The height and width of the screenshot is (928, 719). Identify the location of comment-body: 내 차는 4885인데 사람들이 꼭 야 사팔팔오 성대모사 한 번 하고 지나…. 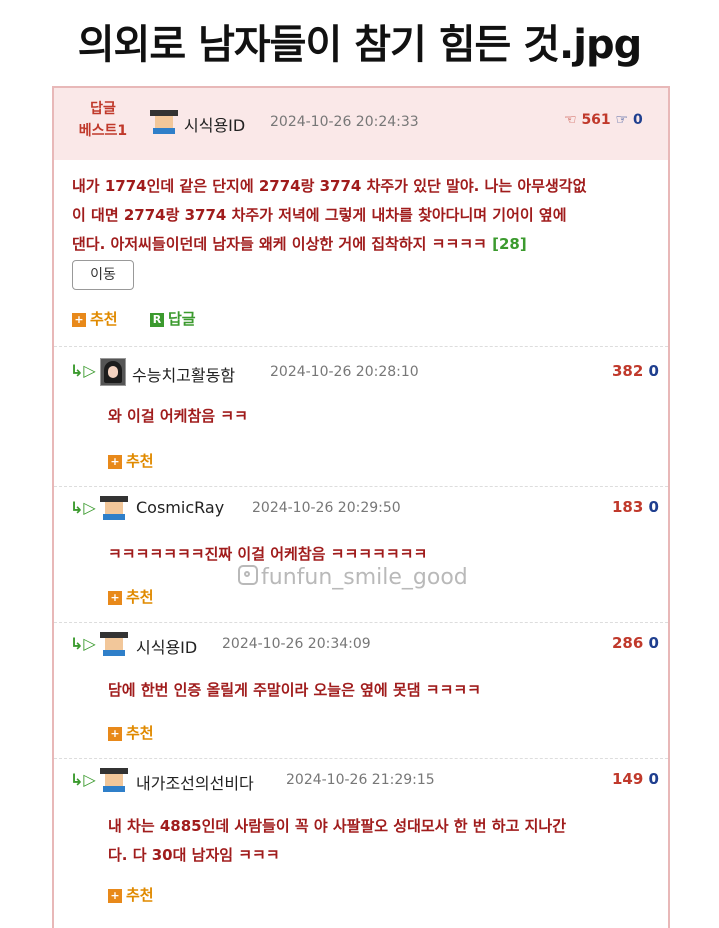
(383, 841).